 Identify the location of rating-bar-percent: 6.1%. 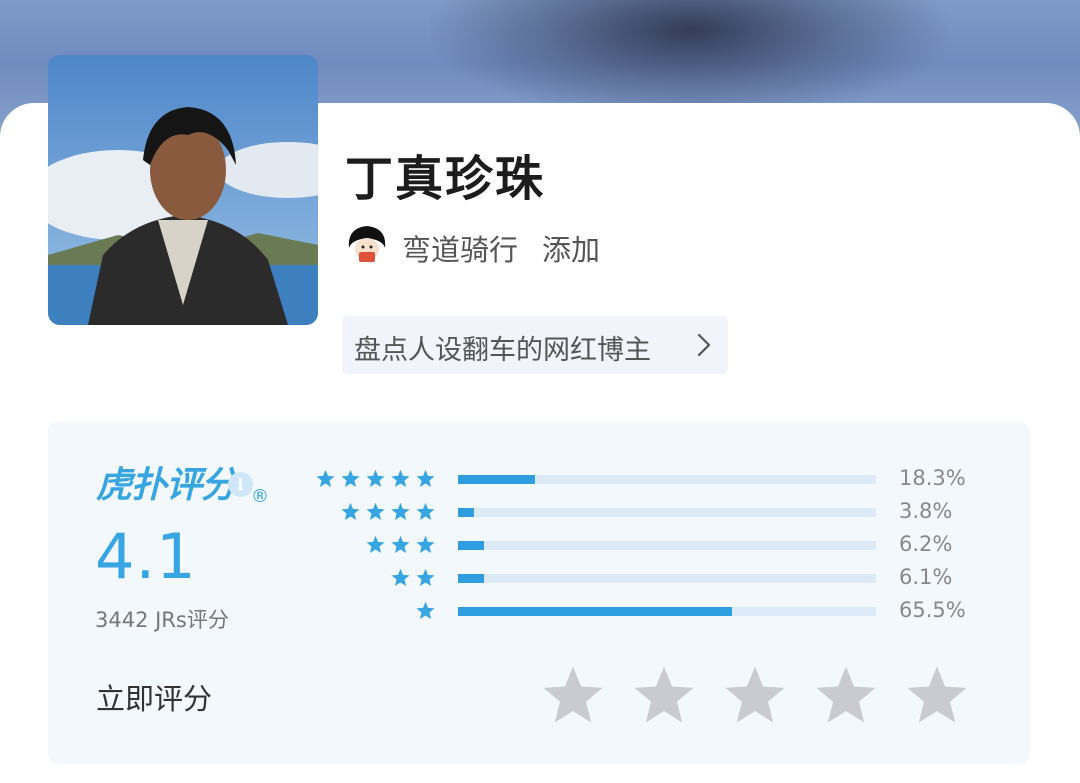
(926, 577).